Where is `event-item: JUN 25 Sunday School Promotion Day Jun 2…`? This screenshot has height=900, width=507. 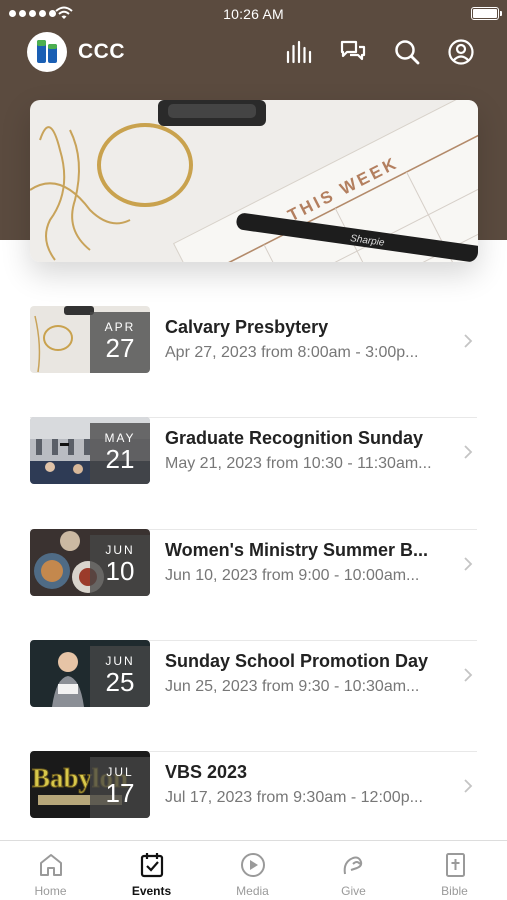 event-item: JUN 25 Sunday School Promotion Day Jun 2… is located at coordinates (253, 695).